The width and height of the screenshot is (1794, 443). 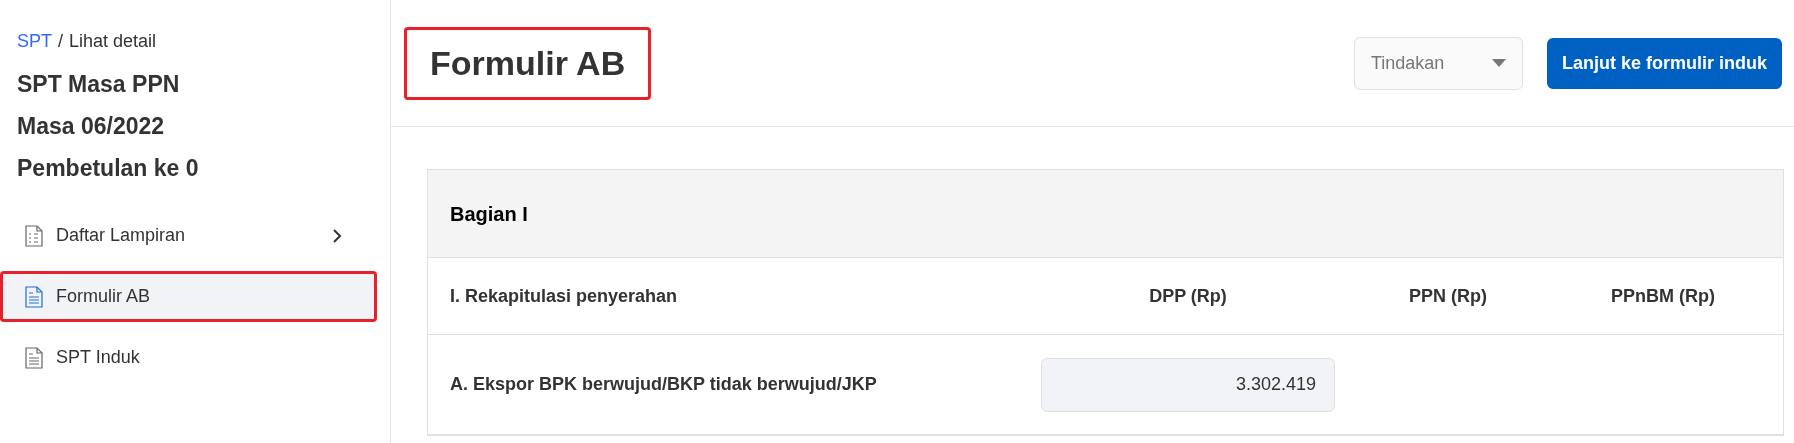 What do you see at coordinates (1448, 296) in the screenshot?
I see `column-header: PPN (Rp)` at bounding box center [1448, 296].